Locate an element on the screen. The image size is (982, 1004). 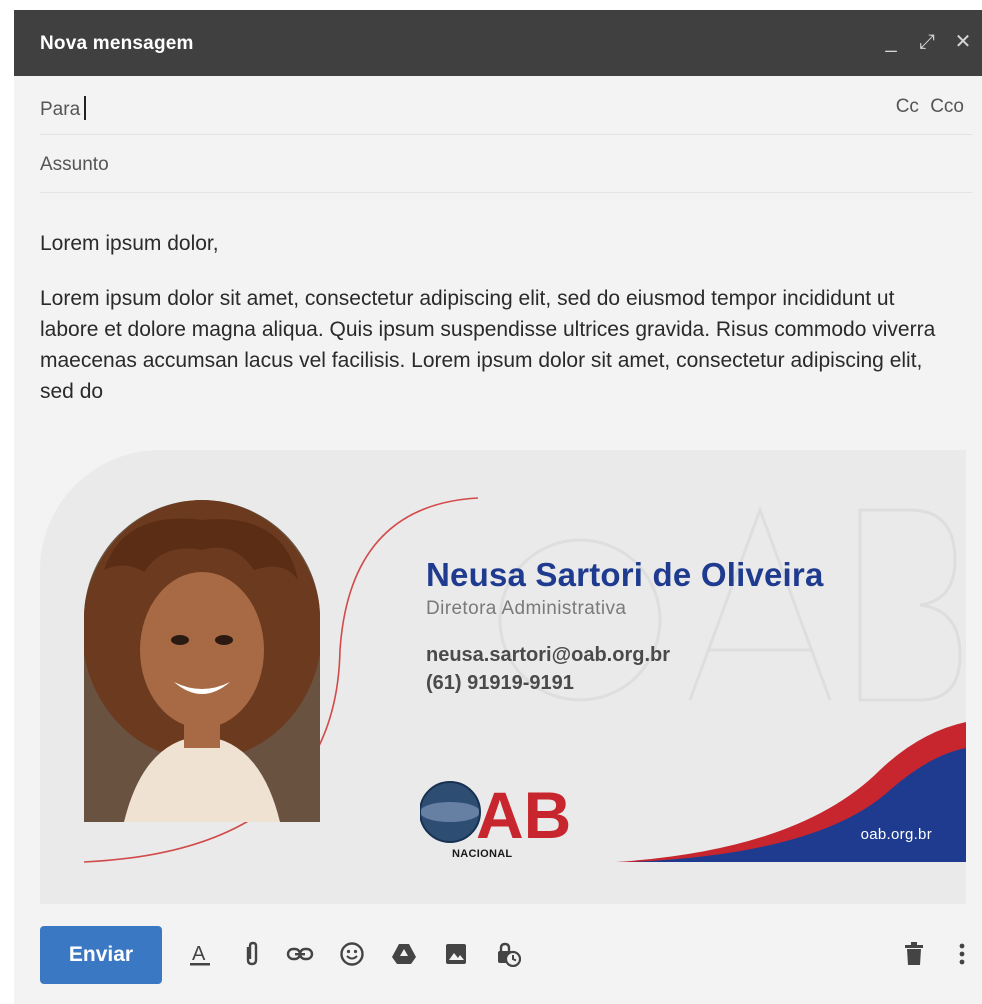
confidential-icon is located at coordinates (508, 954).